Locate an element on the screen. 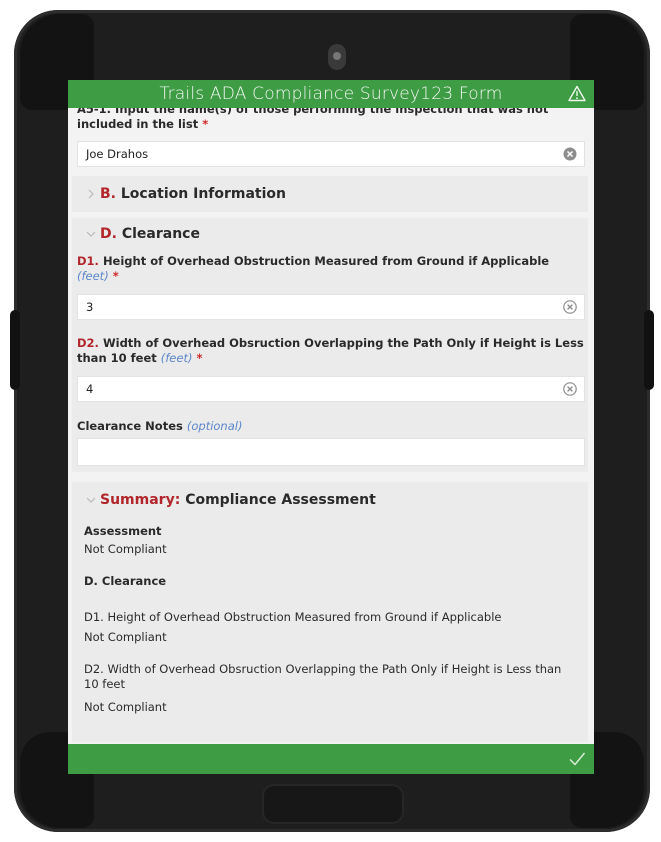  summary-section-title: D. Clearance is located at coordinates (125, 581).